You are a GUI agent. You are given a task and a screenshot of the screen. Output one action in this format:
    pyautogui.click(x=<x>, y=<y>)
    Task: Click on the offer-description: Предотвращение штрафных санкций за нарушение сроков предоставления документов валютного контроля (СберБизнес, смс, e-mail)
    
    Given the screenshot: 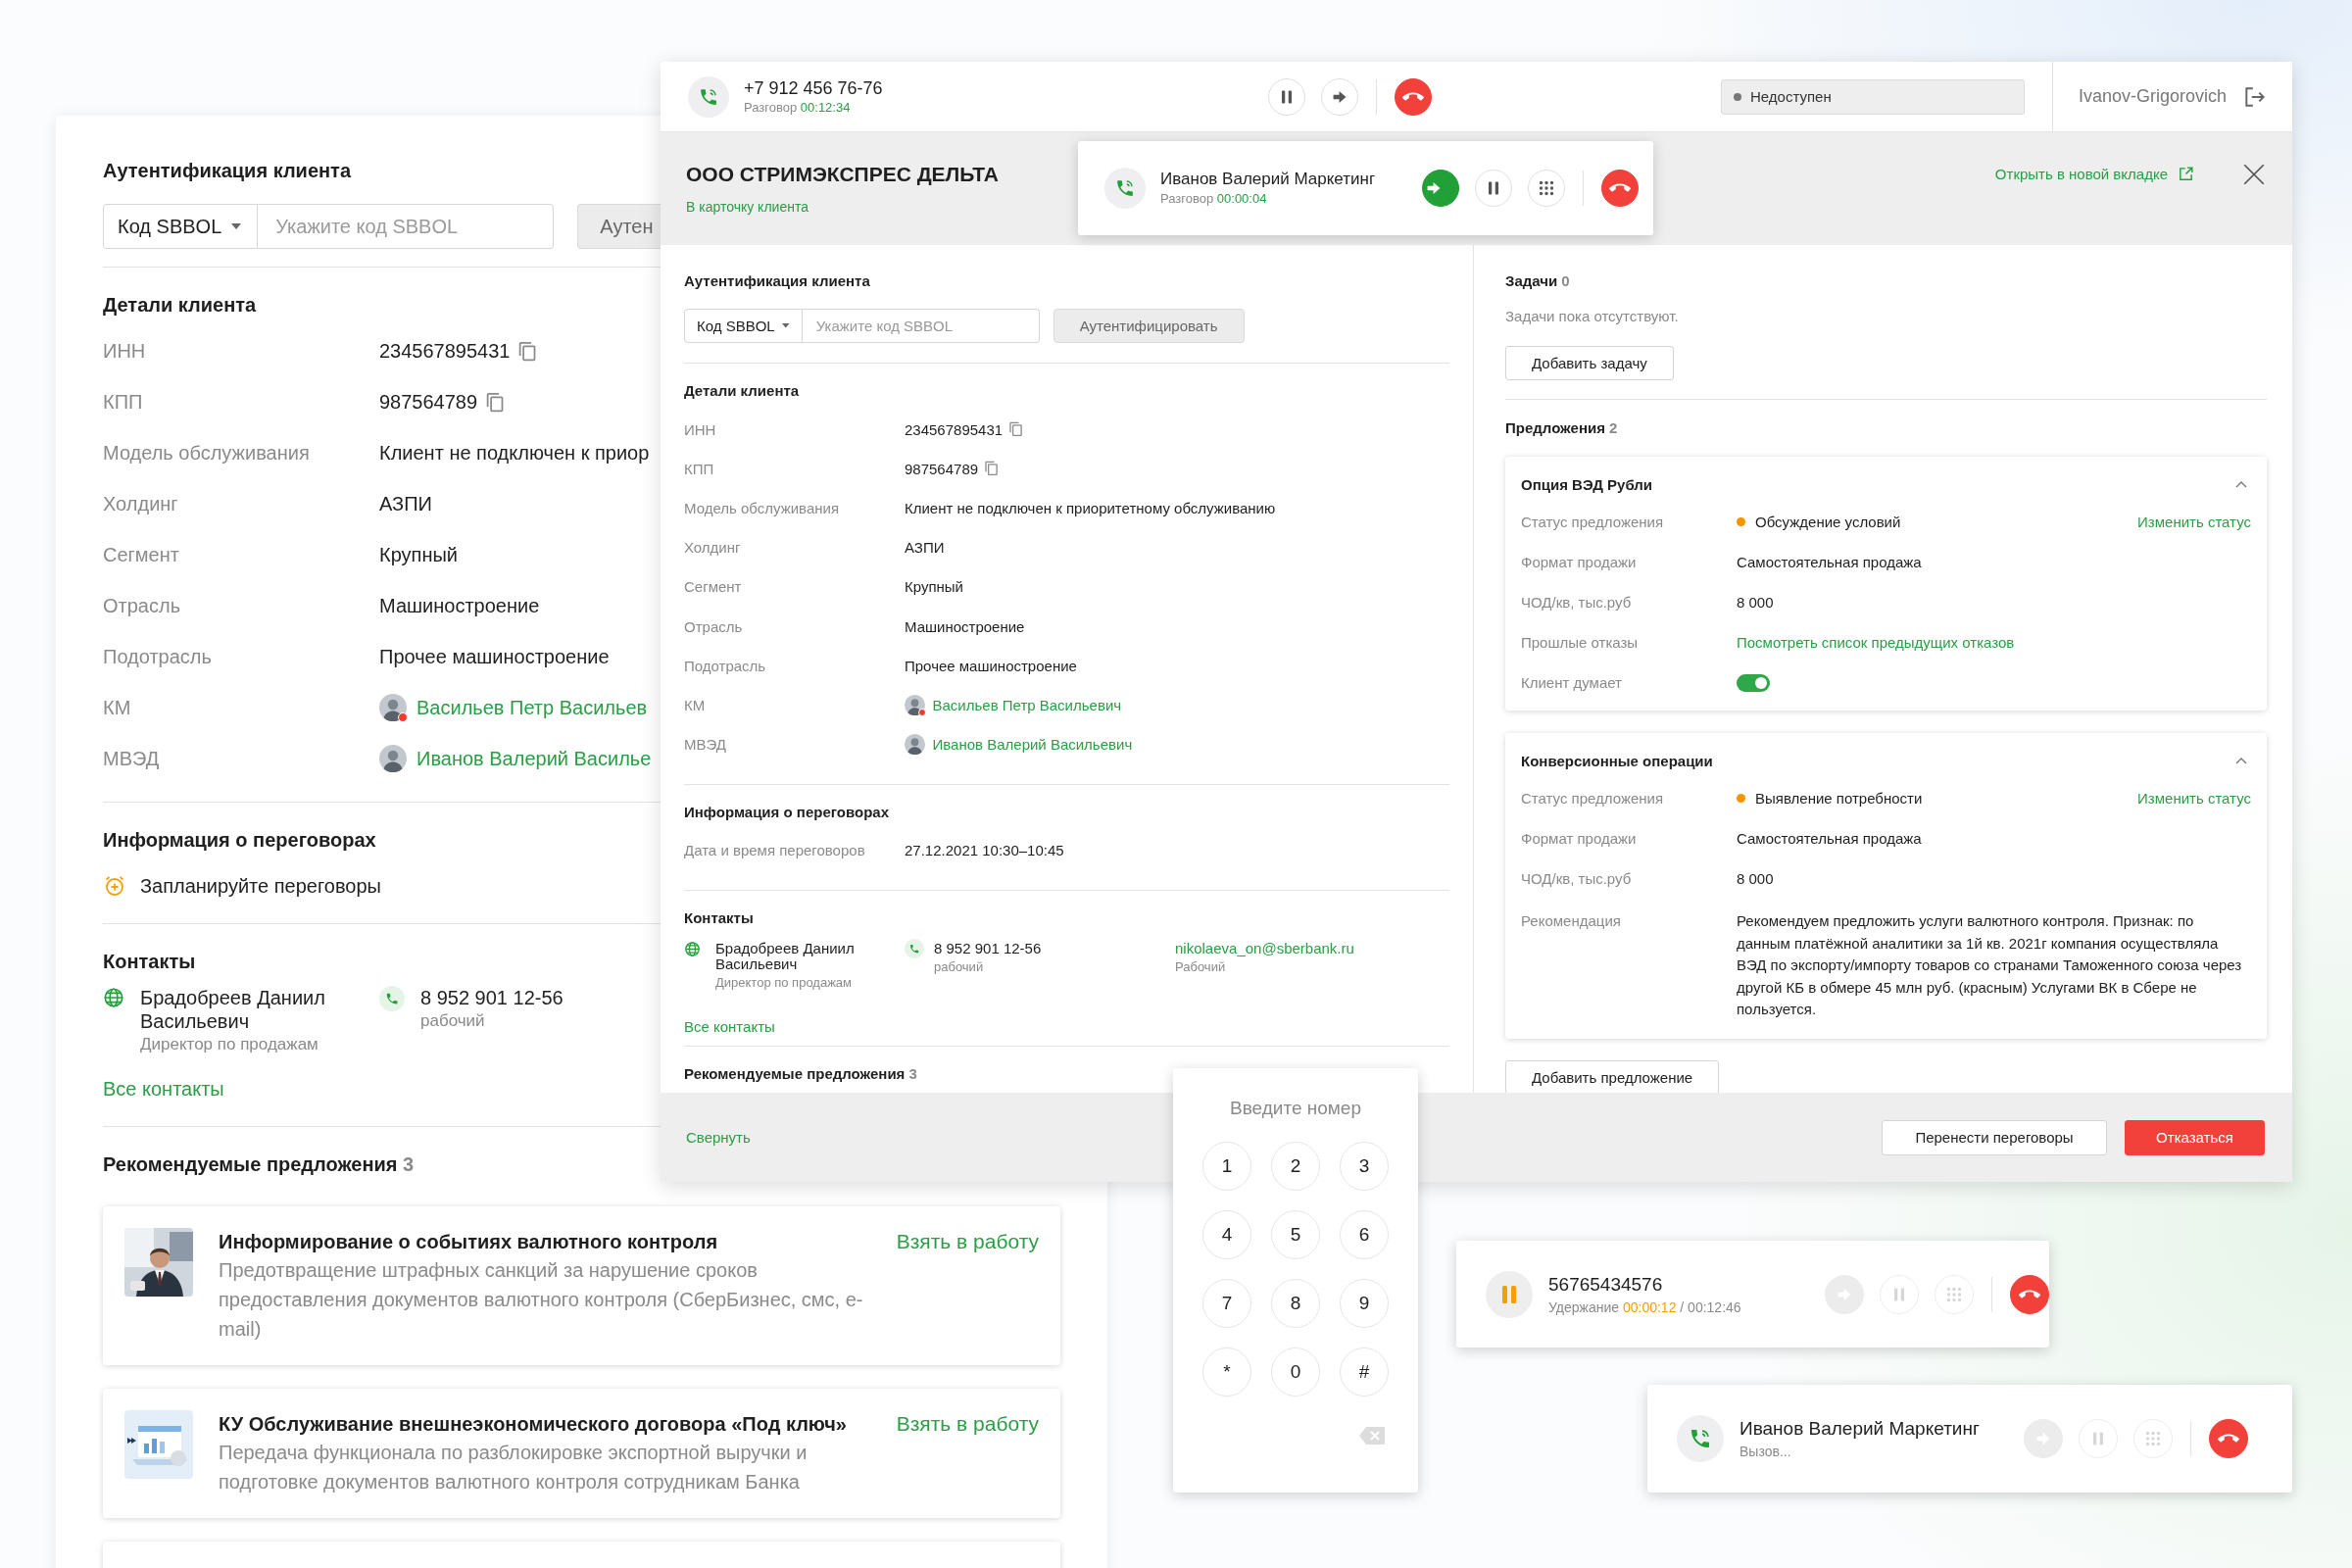 What is the action you would take?
    pyautogui.click(x=541, y=1300)
    